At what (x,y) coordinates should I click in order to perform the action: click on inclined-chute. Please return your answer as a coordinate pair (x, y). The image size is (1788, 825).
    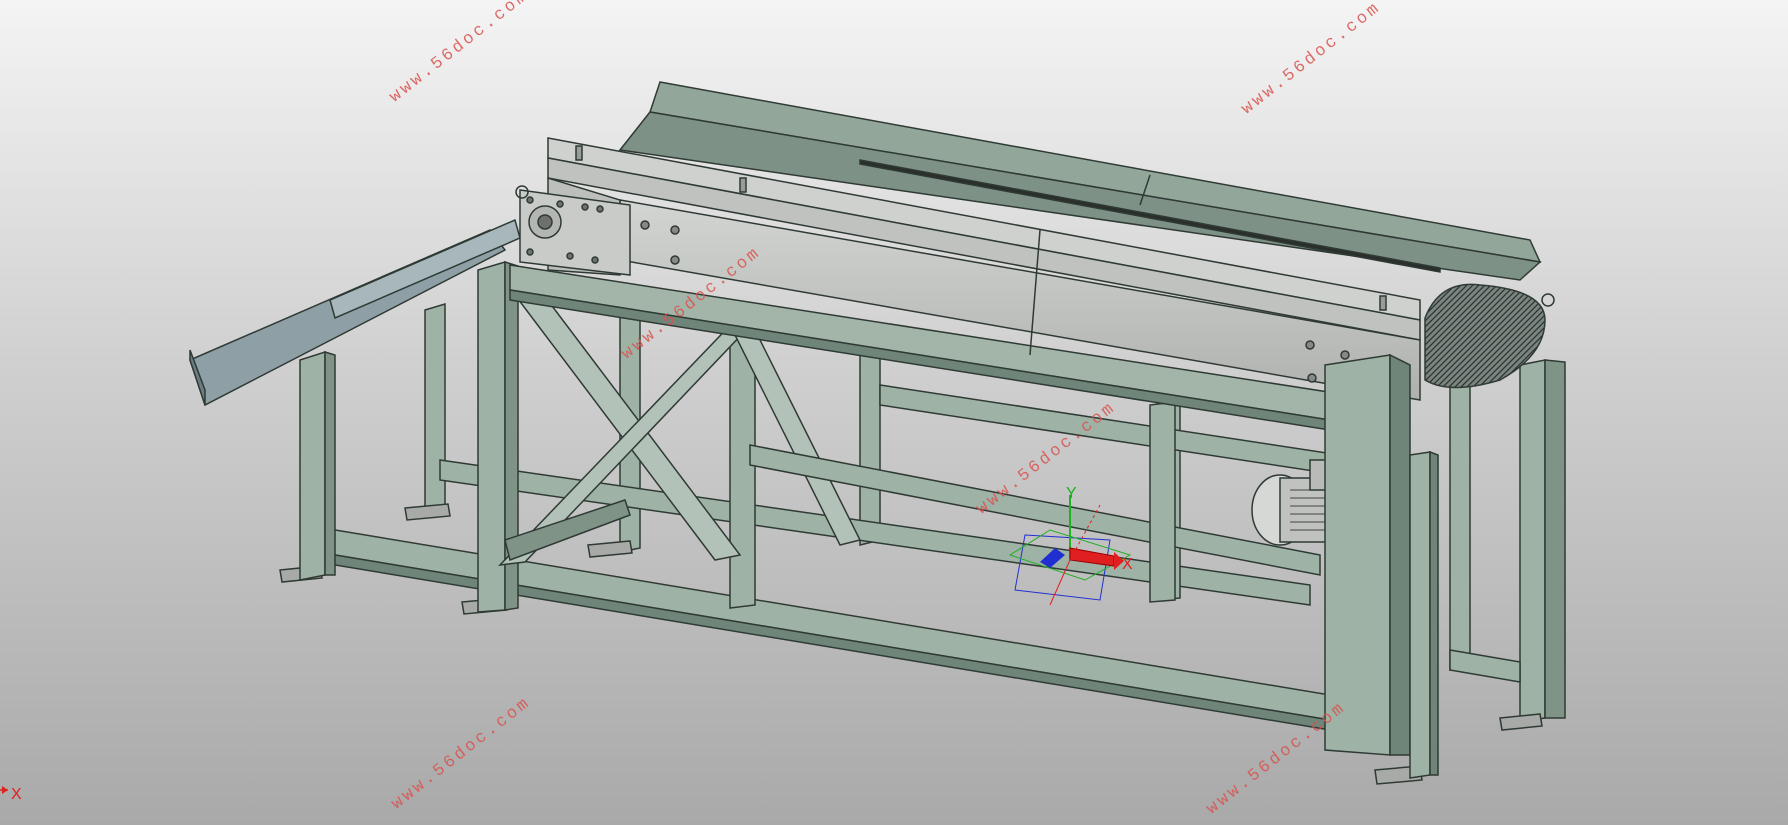
    Looking at the image, I should click on (355, 312).